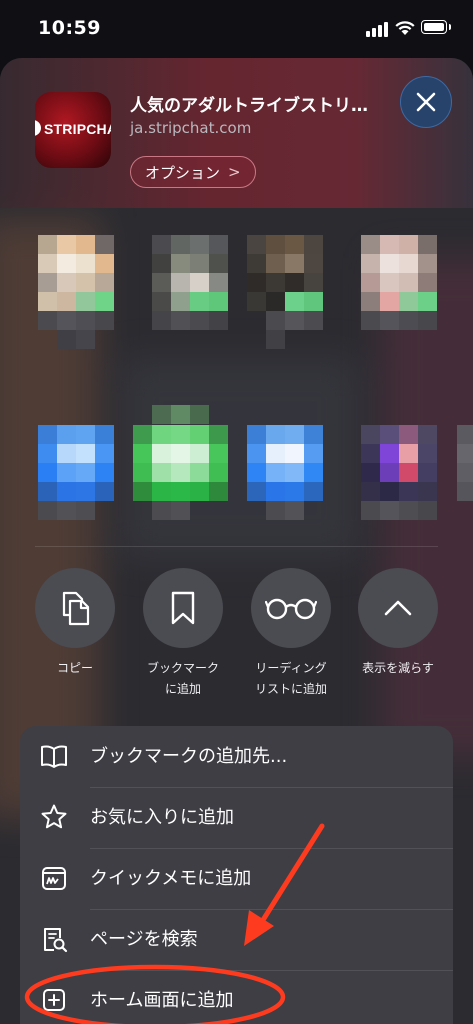 This screenshot has height=1024, width=473. Describe the element at coordinates (182, 678) in the screenshot. I see `add-bookmark-action-label: ブックマーク に追加` at that location.